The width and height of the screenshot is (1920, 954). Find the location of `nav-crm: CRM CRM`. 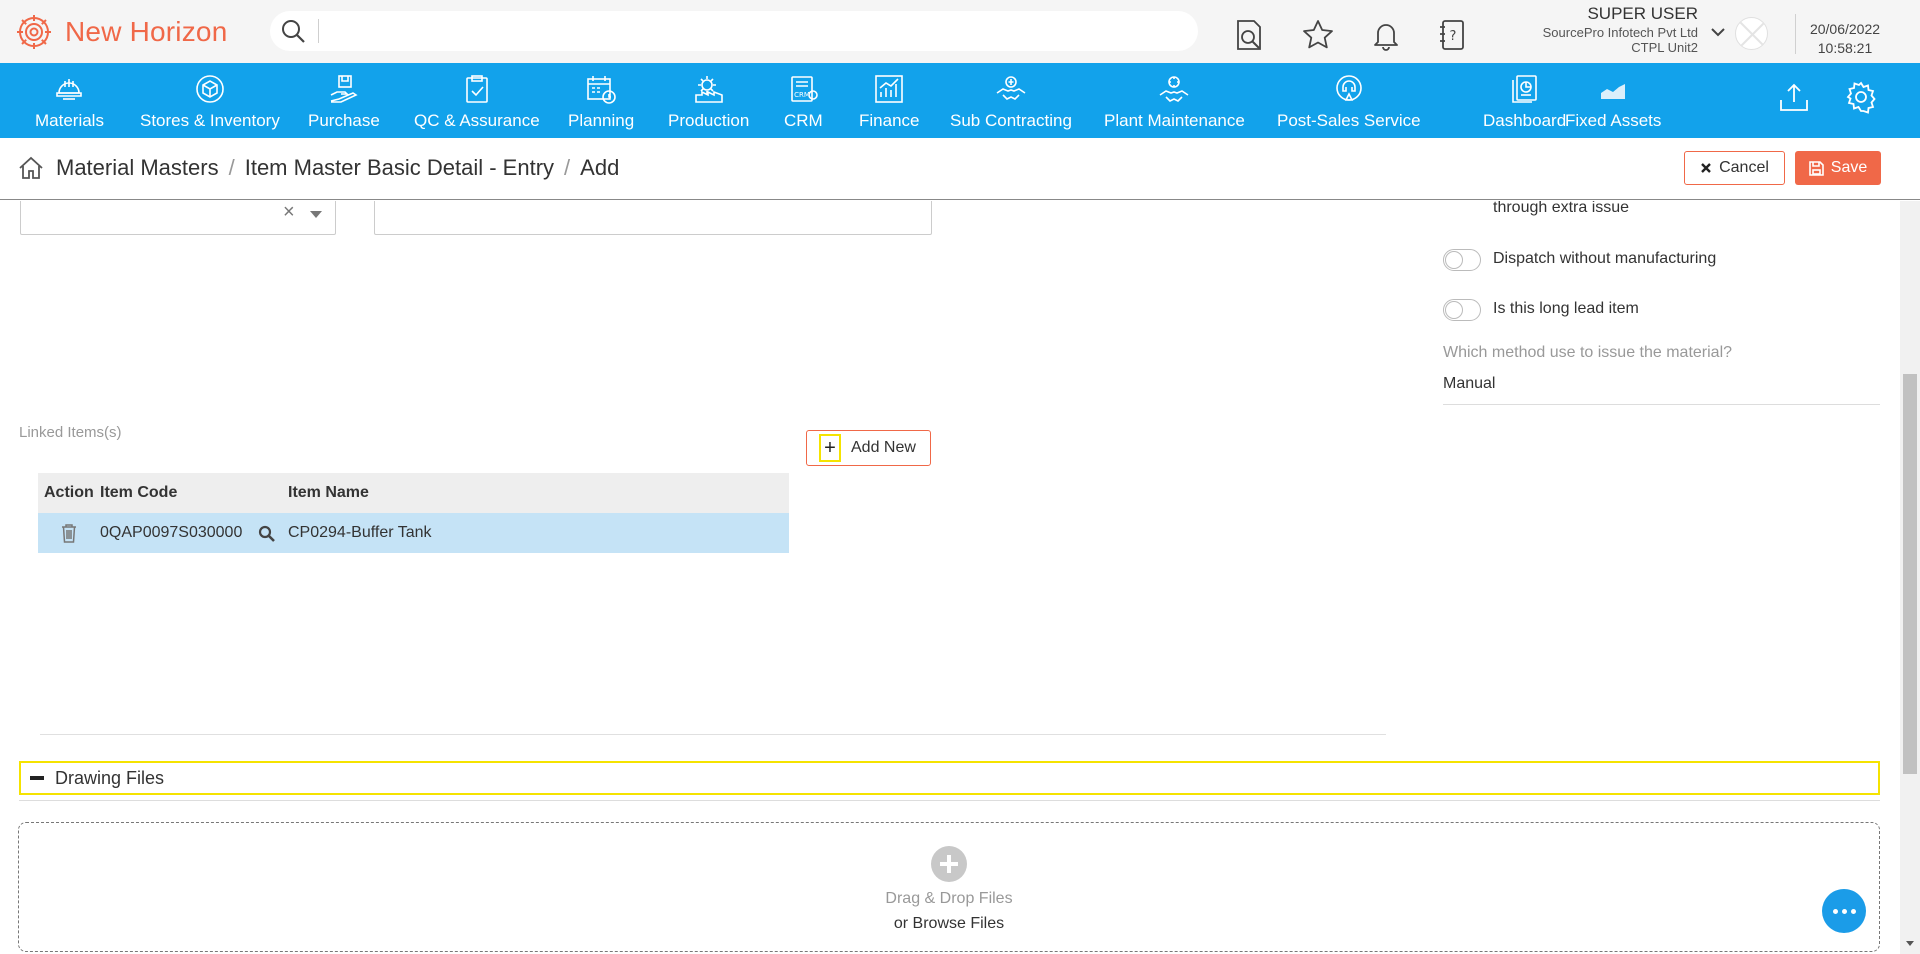

nav-crm: CRM CRM is located at coordinates (803, 104).